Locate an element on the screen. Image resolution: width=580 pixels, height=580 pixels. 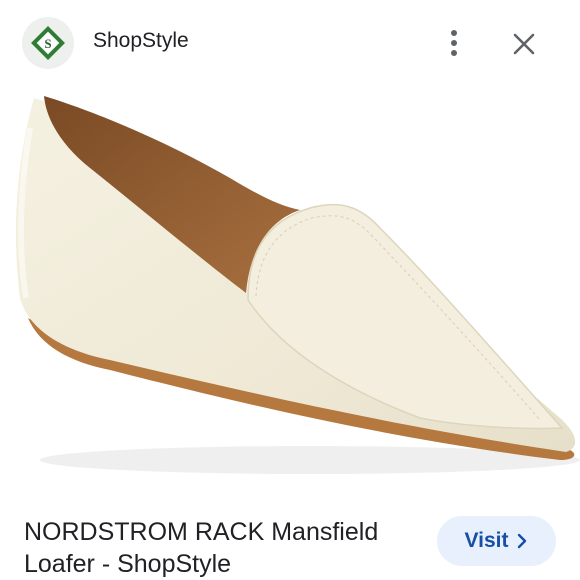
more-vert-icon is located at coordinates (454, 43).